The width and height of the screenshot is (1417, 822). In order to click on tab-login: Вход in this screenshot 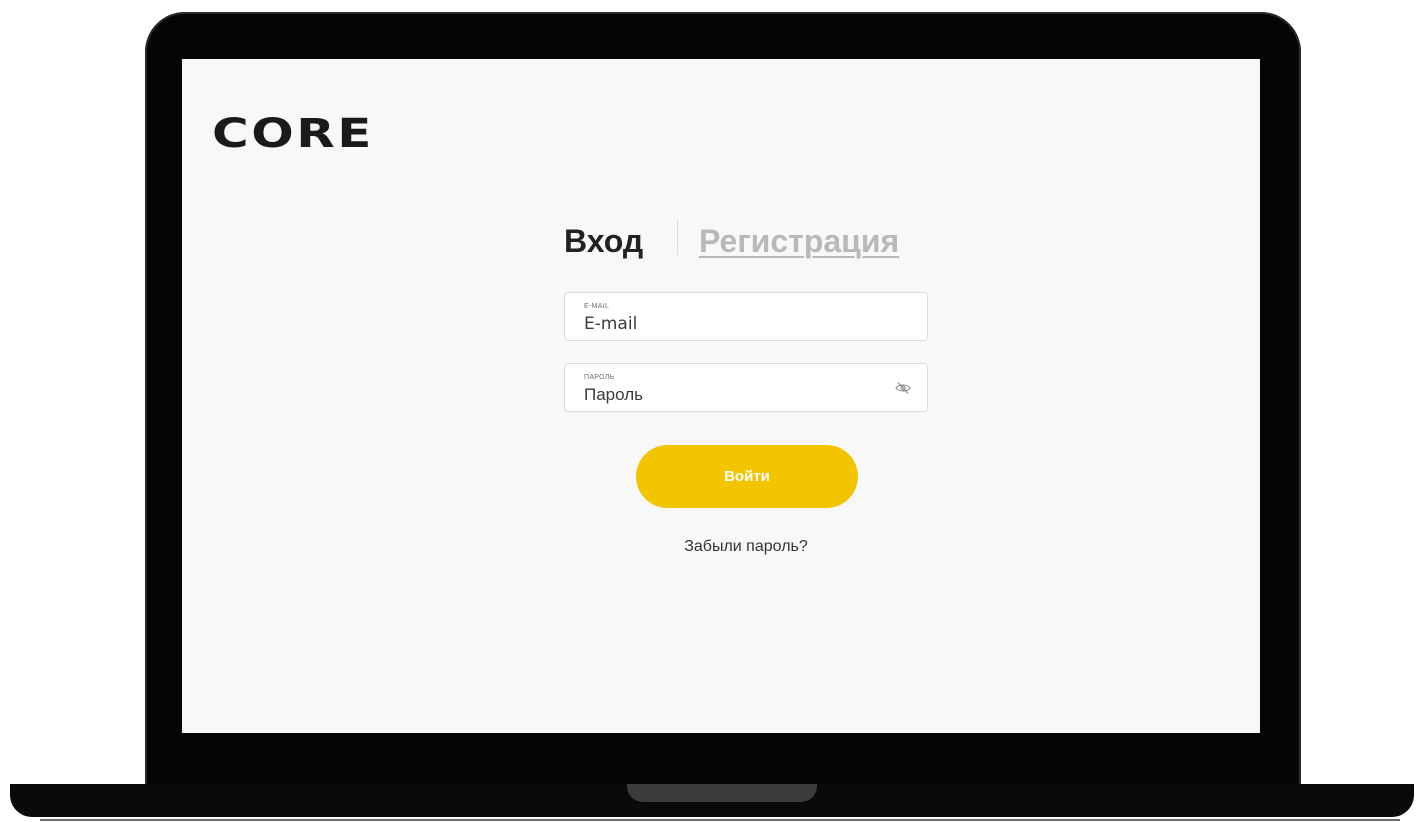, I will do `click(603, 241)`.